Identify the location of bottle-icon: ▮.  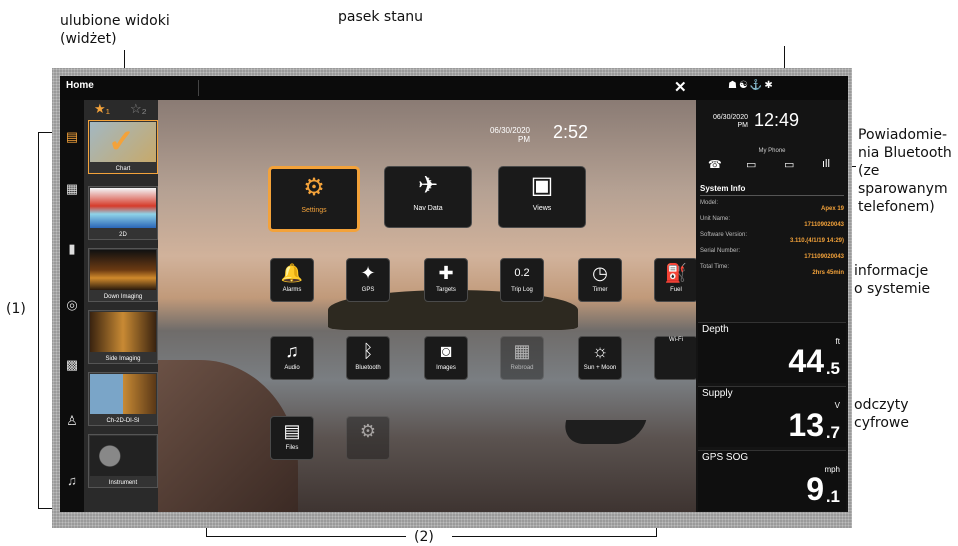
(72, 249).